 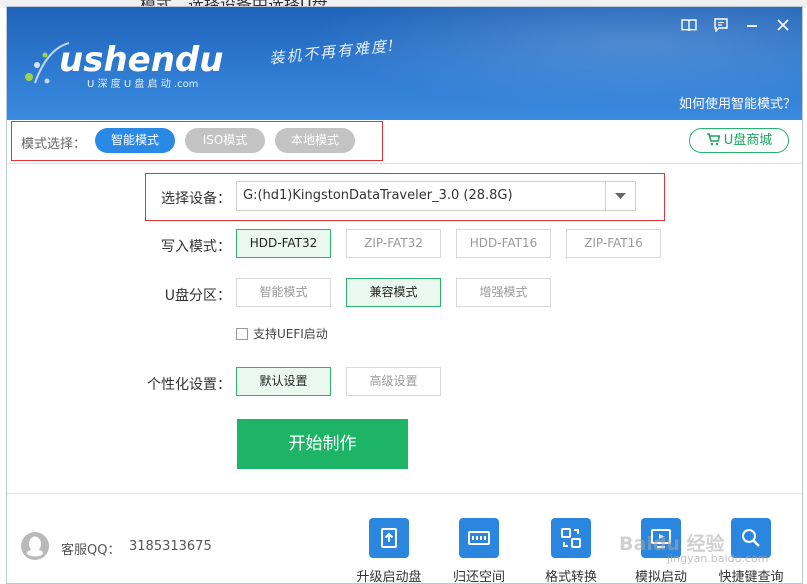 I want to click on tool-upgrade-label: 升级启动盘, so click(x=389, y=577).